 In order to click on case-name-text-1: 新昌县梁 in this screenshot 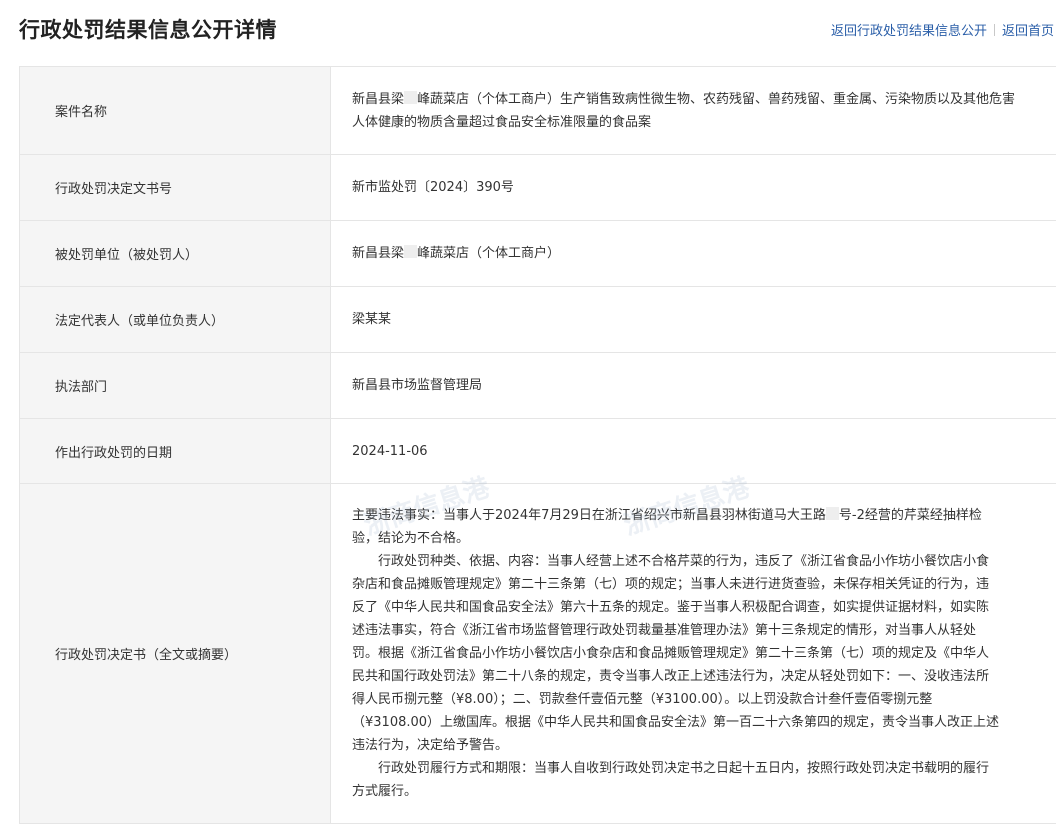, I will do `click(378, 99)`.